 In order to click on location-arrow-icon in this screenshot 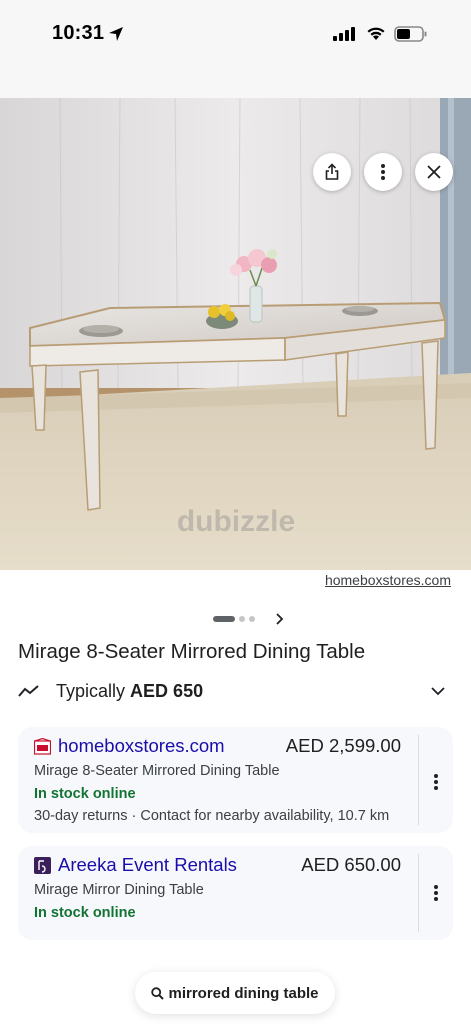, I will do `click(116, 34)`.